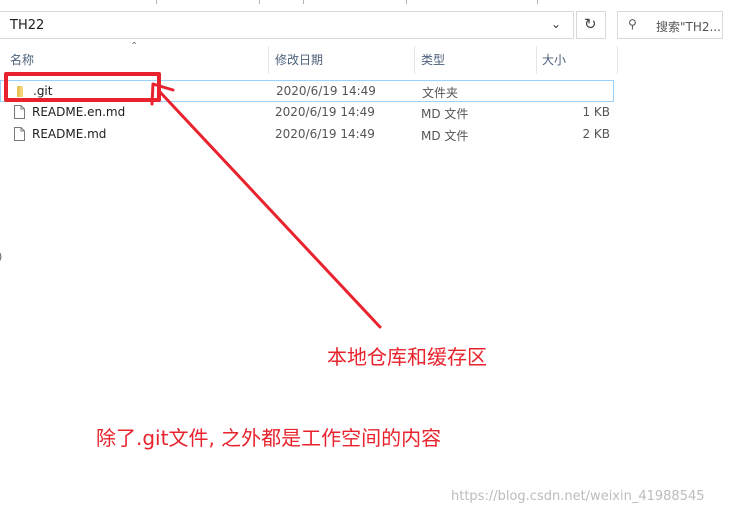 Image resolution: width=732 pixels, height=517 pixels. I want to click on column-header-row: ⌃ 名称 修改日期 类型 大小, so click(309, 57).